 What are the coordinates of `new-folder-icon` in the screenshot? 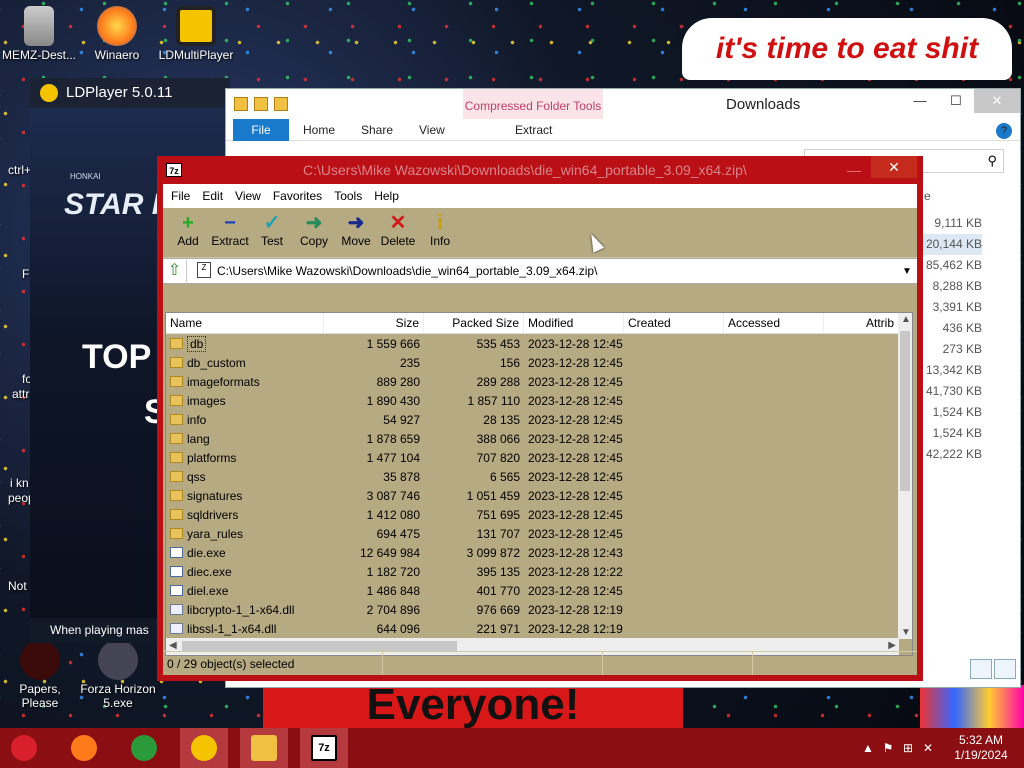 It's located at (281, 104).